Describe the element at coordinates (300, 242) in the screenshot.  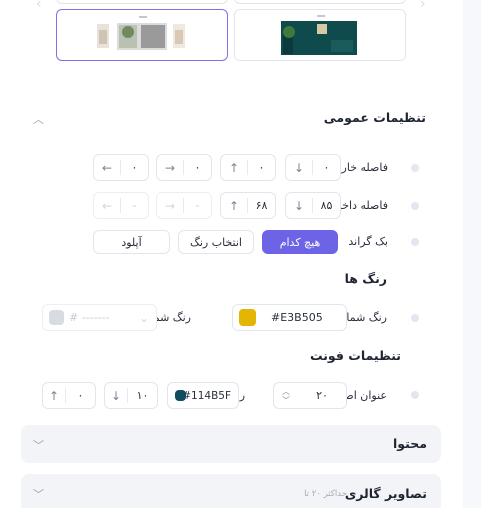
I see `background-none-button: هیچ کدام` at that location.